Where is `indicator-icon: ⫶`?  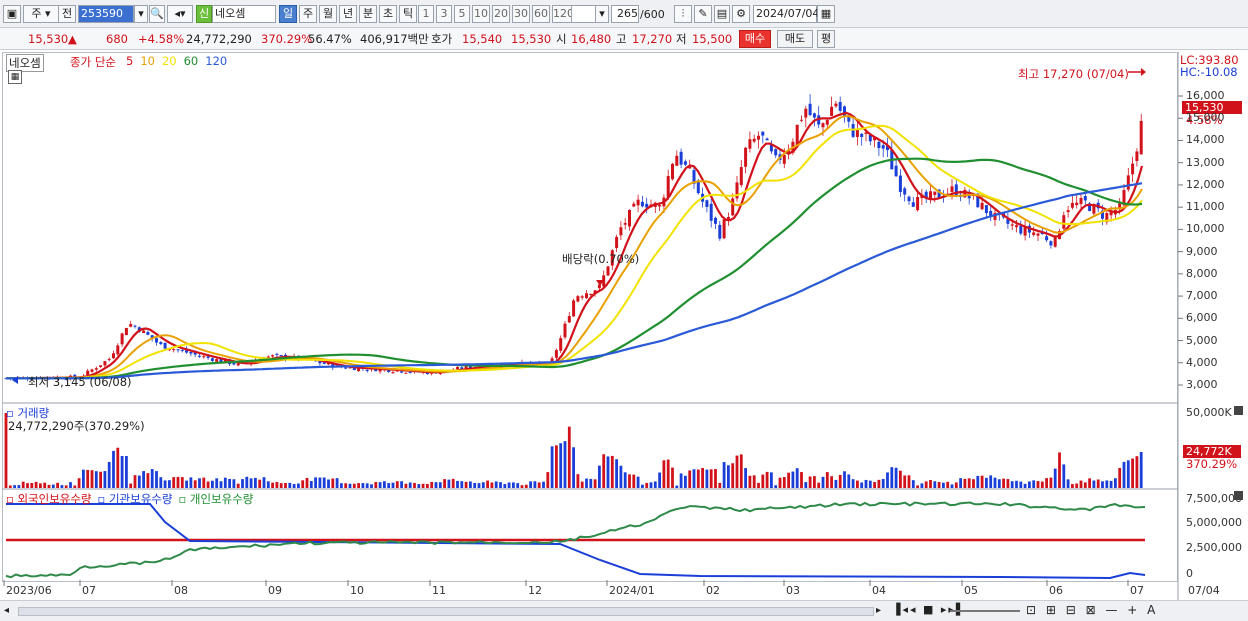
indicator-icon: ⫶ is located at coordinates (683, 14).